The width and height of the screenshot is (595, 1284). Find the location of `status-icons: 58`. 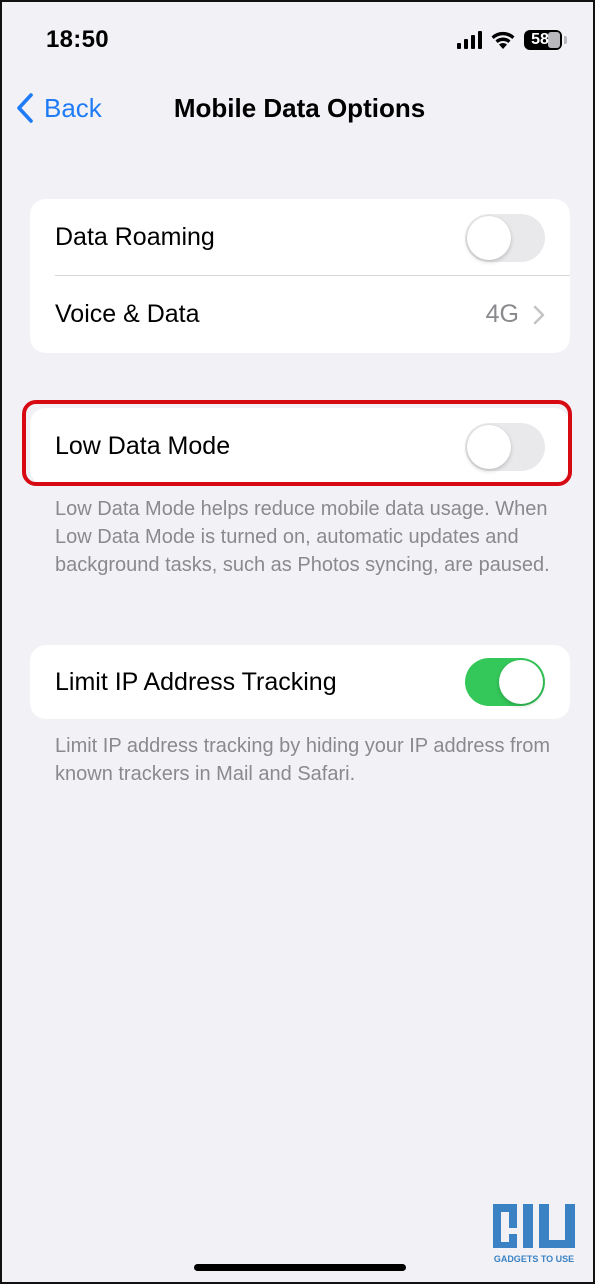

status-icons: 58 is located at coordinates (512, 40).